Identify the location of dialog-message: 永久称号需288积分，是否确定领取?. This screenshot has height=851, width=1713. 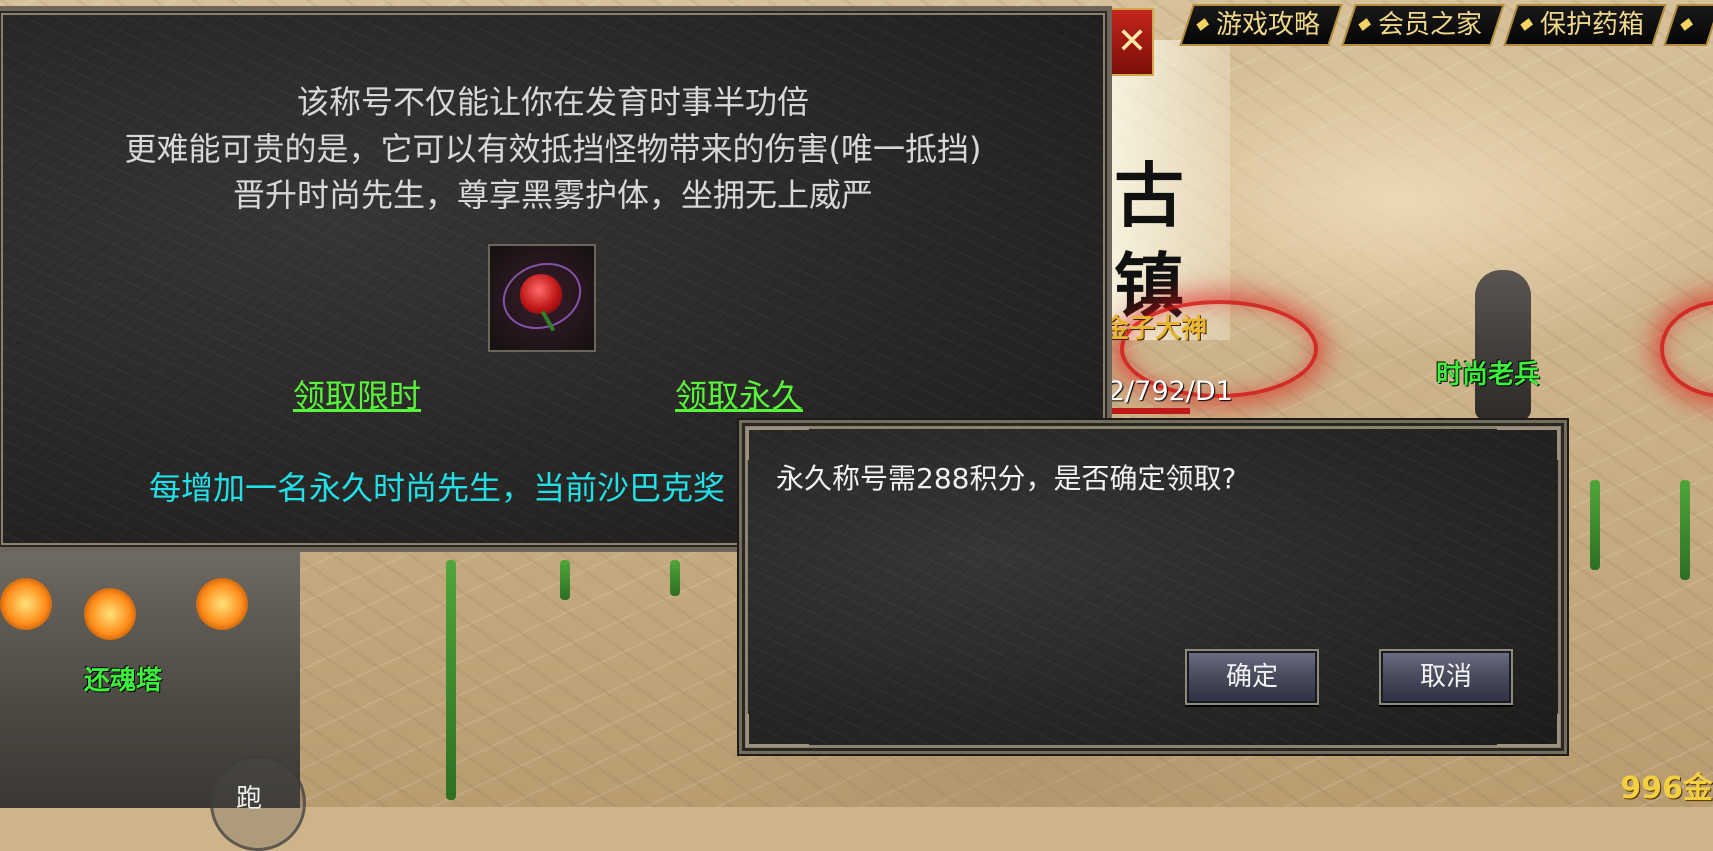
(1006, 478).